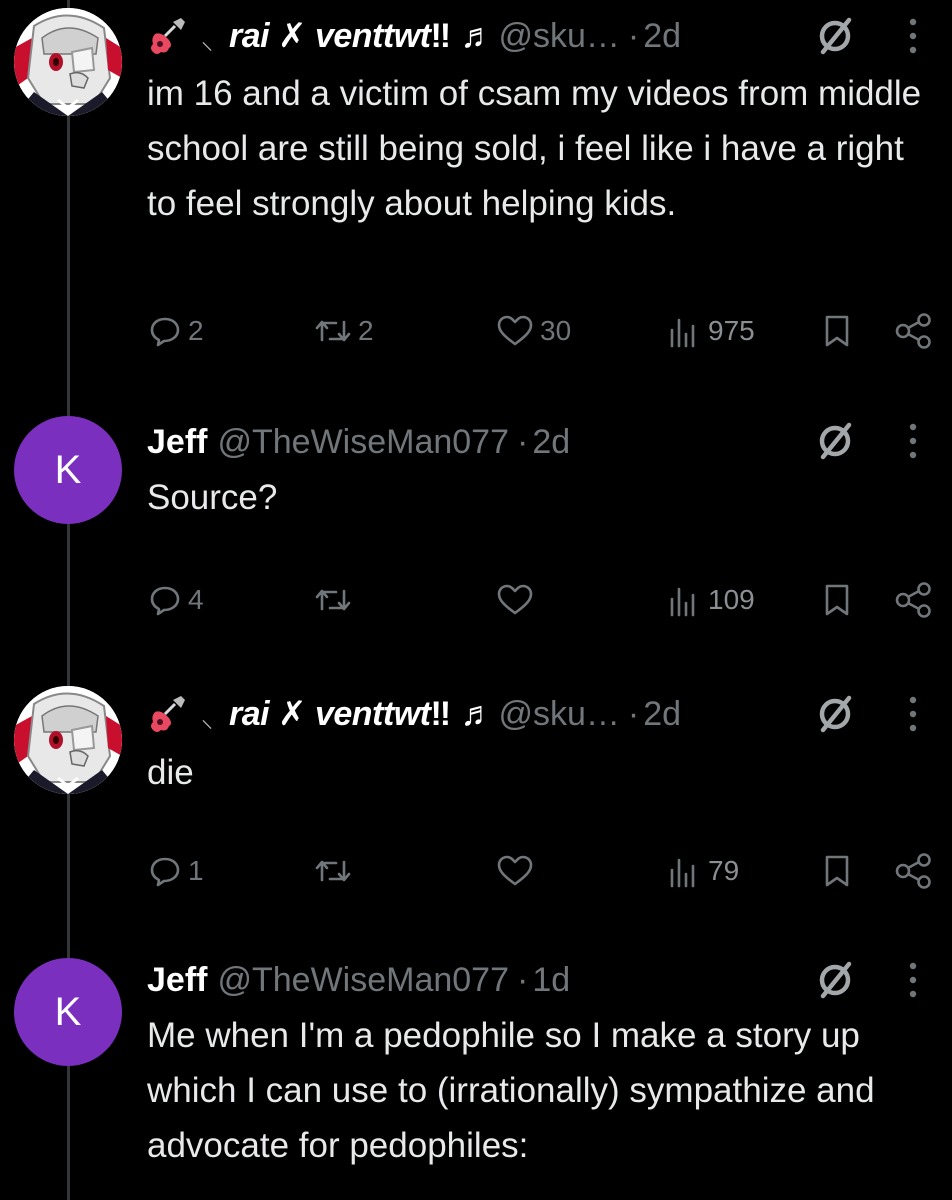 This screenshot has width=952, height=1200. Describe the element at coordinates (212, 497) in the screenshot. I see `tweet-text: Source?` at that location.